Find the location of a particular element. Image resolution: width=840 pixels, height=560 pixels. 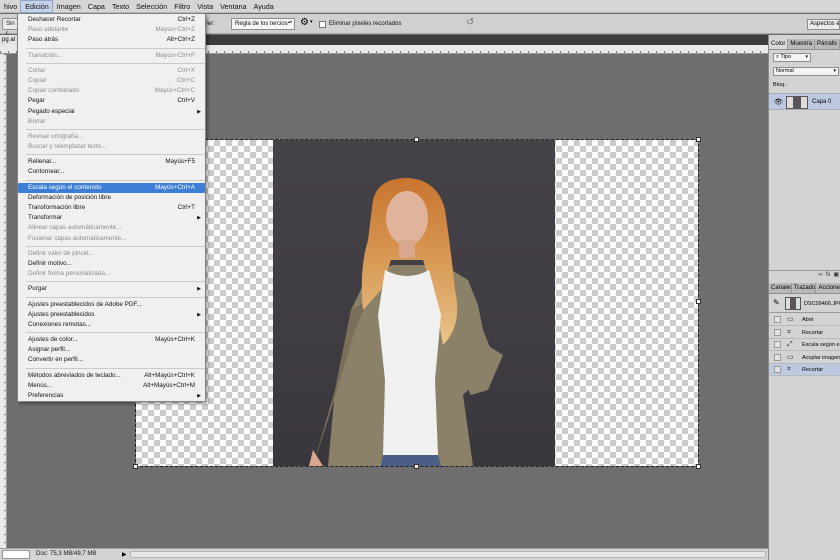

menu-item-deformacion-de-posicion-libre: Deformación de posición libre is located at coordinates (111, 198).